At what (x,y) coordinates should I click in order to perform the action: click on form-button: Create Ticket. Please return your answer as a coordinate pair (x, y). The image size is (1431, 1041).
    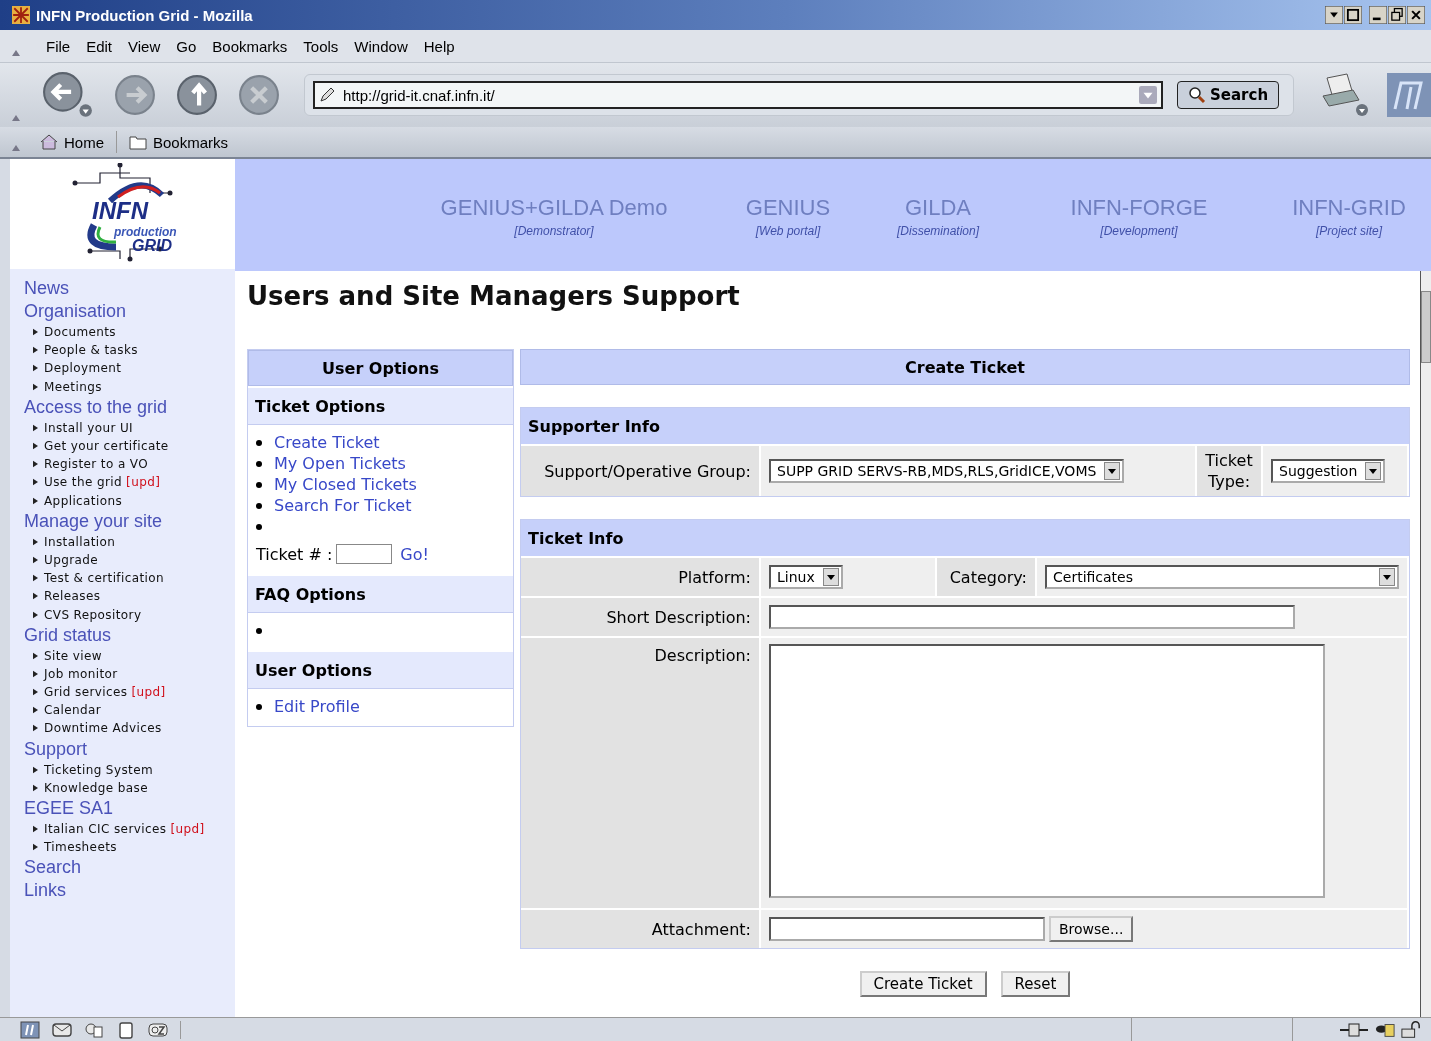
    Looking at the image, I should click on (923, 984).